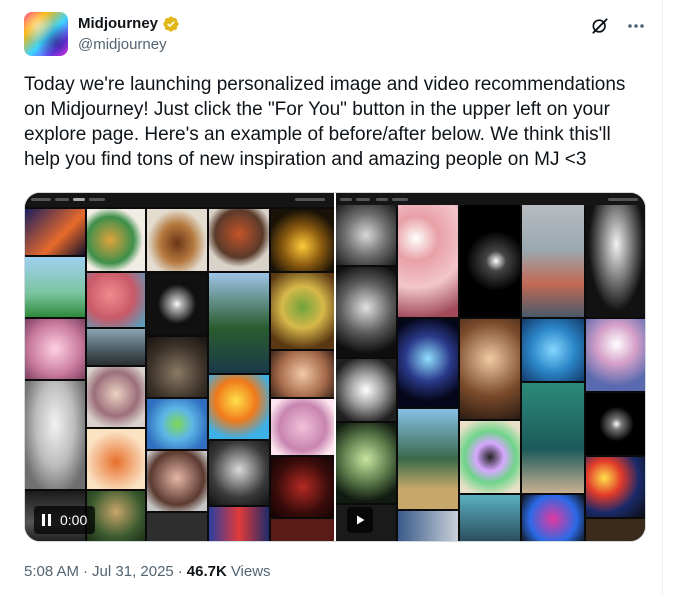 The image size is (693, 595). What do you see at coordinates (47, 520) in the screenshot?
I see `pause-icon` at bounding box center [47, 520].